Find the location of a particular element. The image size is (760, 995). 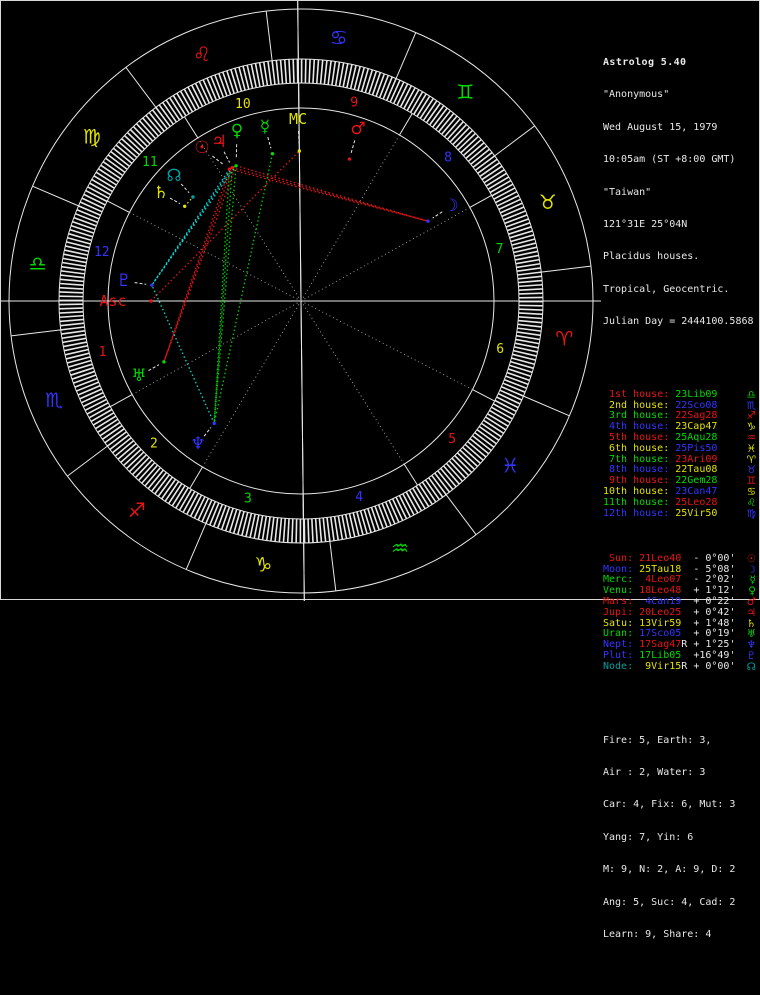

planet-row: Node: 9Vir15R + 0°00'☊ is located at coordinates (681, 667).